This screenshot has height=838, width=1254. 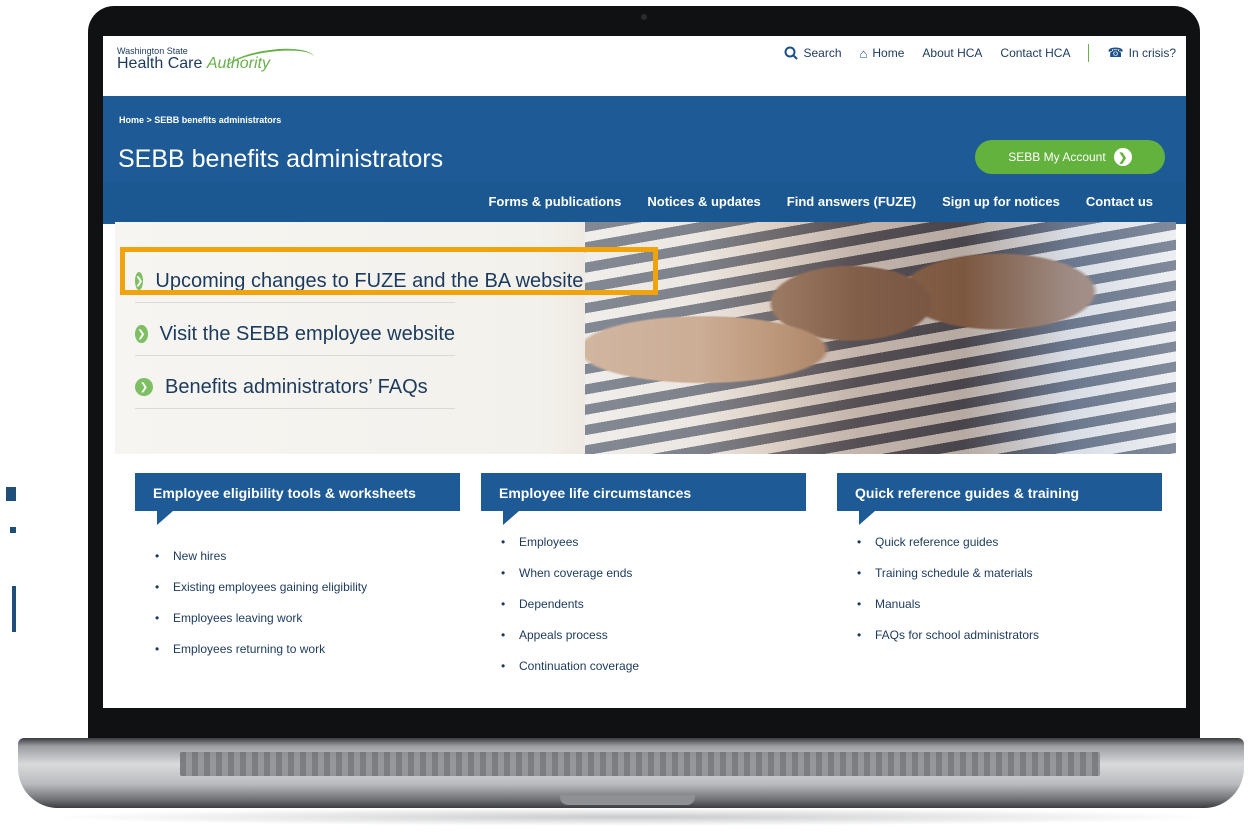 I want to click on banner-link-label: Visit the SEBB employee website, so click(x=307, y=333).